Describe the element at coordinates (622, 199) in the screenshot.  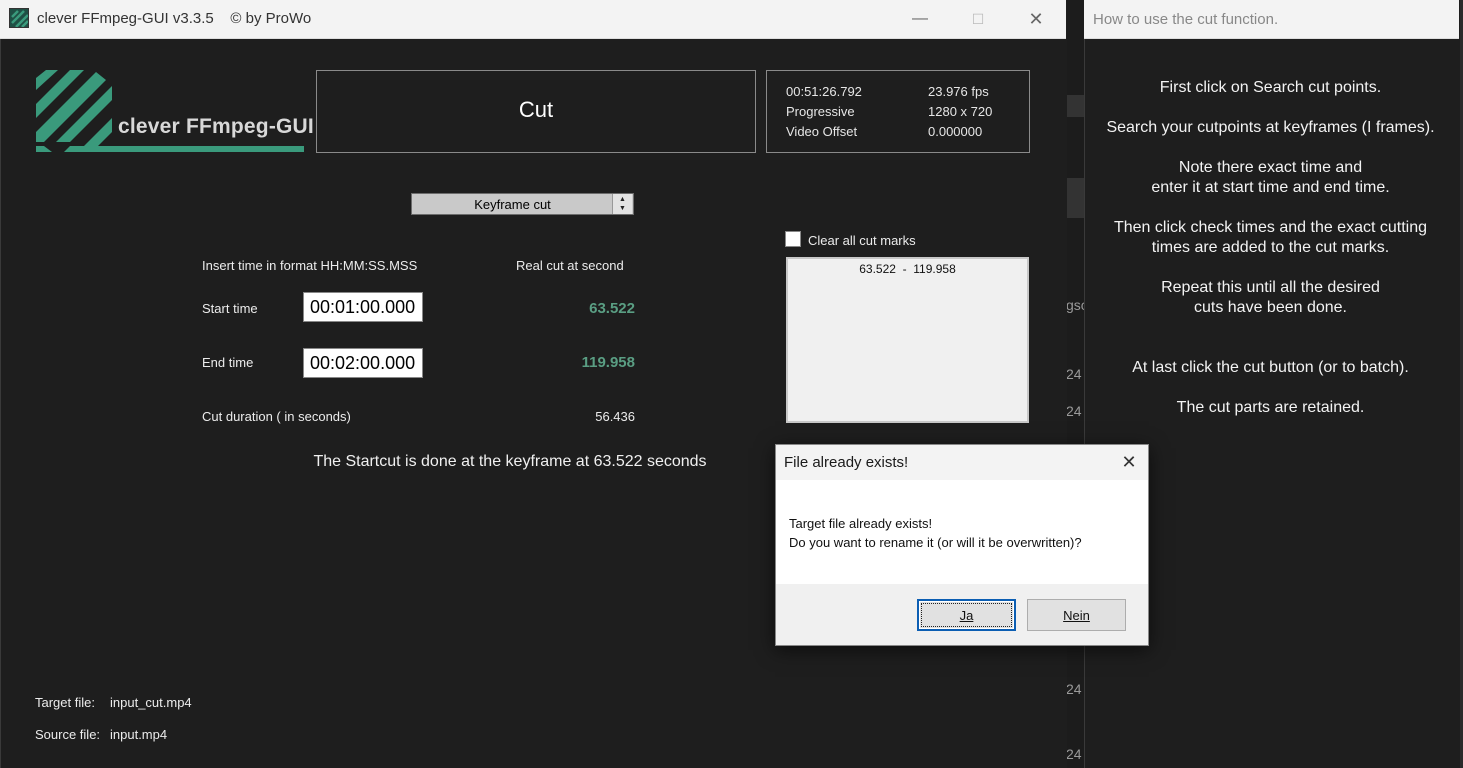
I see `spin-up-icon: ▲` at that location.